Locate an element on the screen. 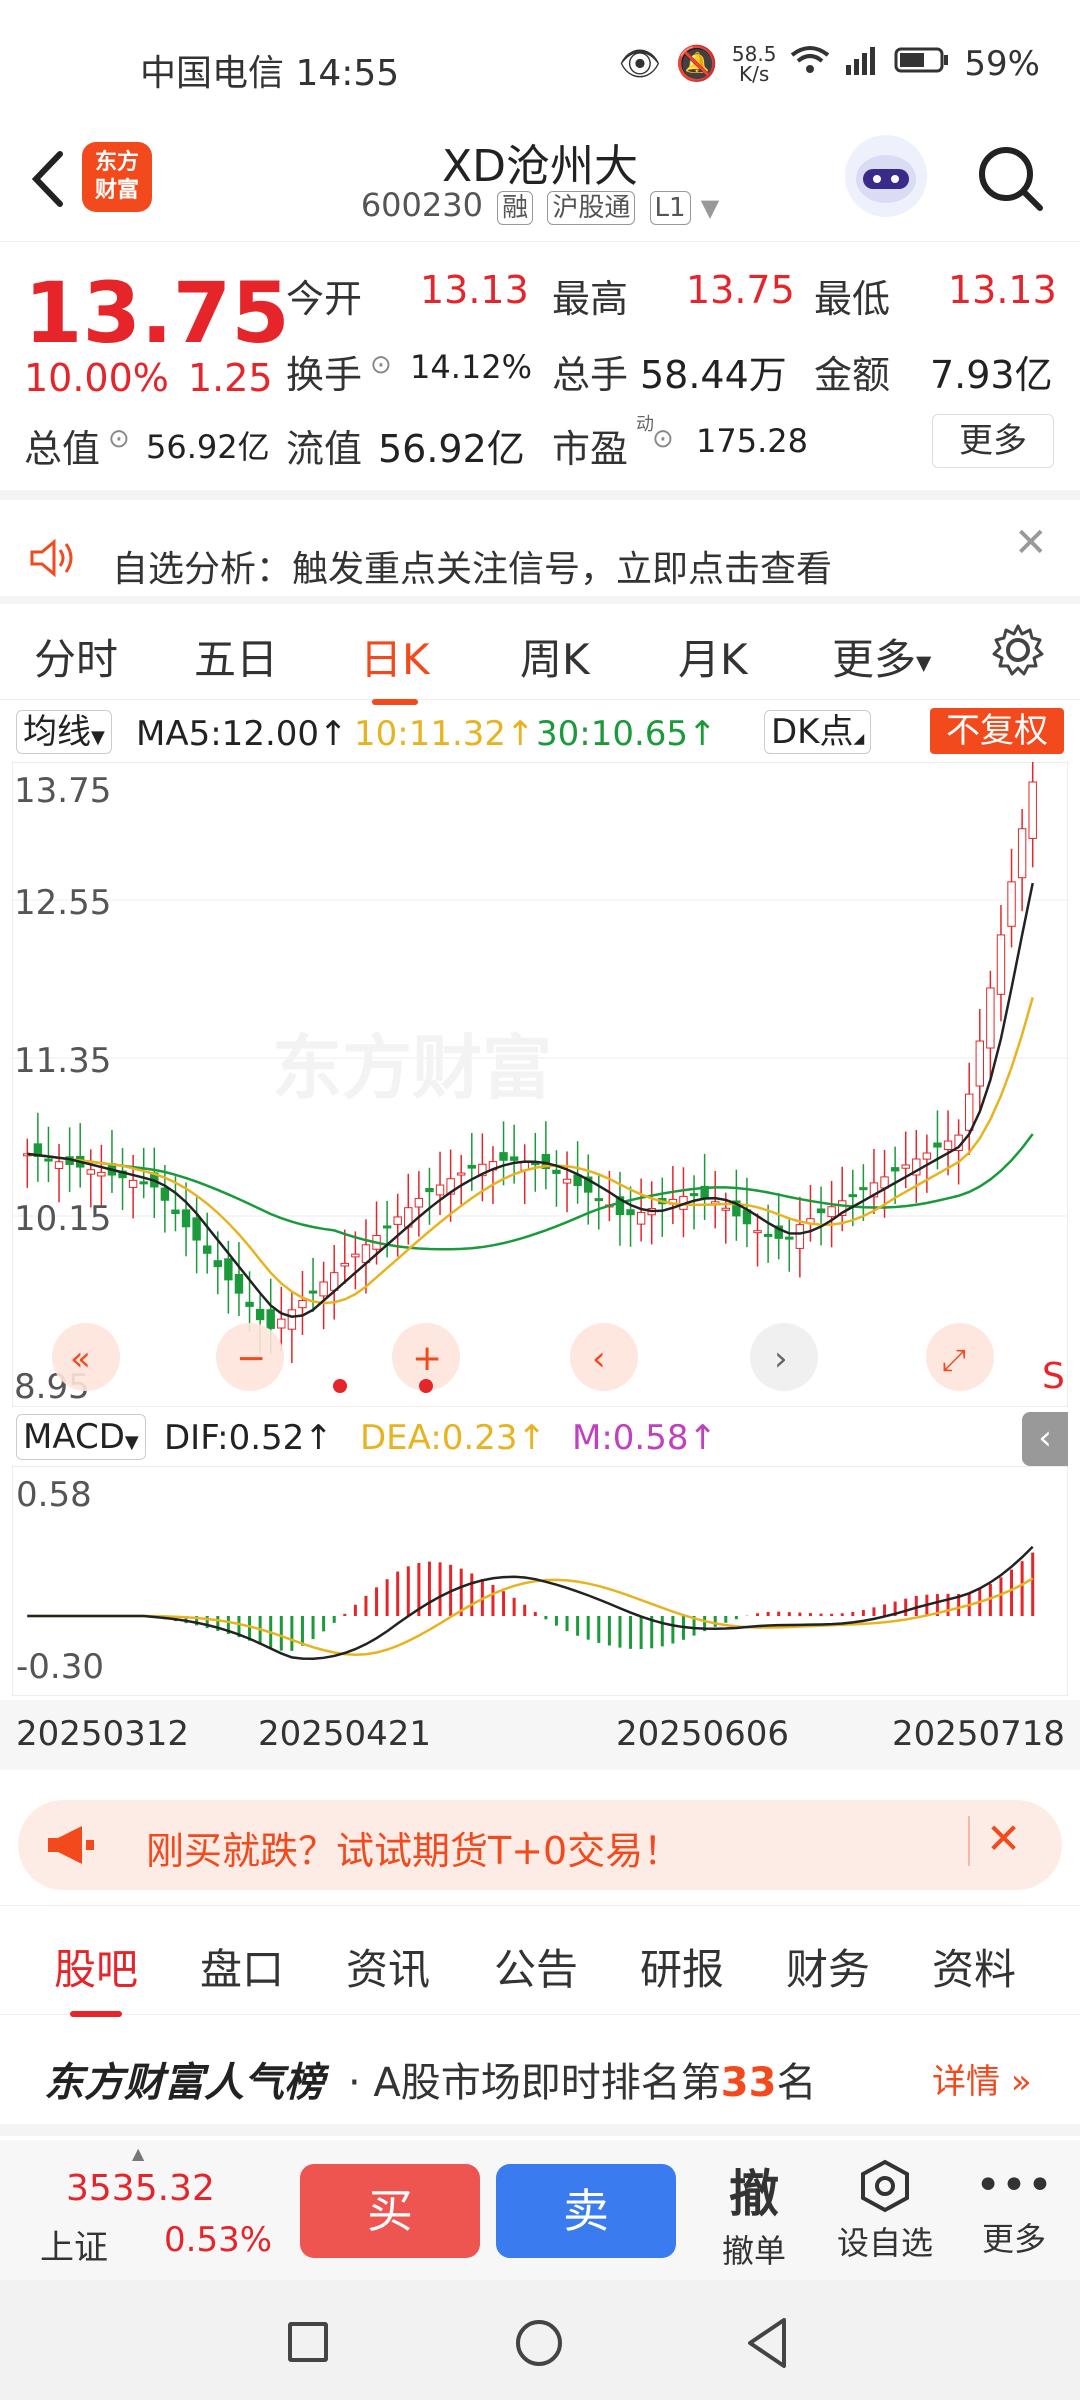  tab-monthly-k: 月K is located at coordinates (713, 656).